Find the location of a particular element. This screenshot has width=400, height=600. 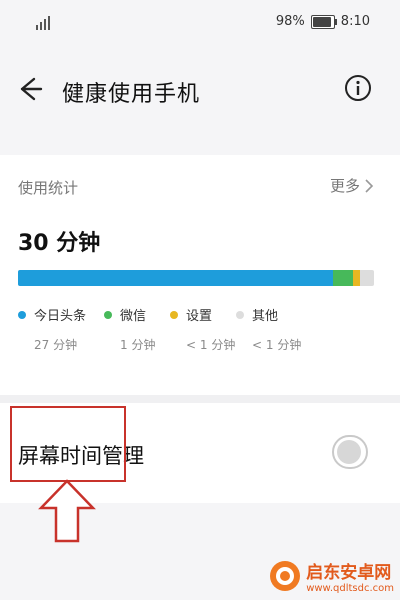

watermark-title: 启东安卓网 is located at coordinates (349, 573).